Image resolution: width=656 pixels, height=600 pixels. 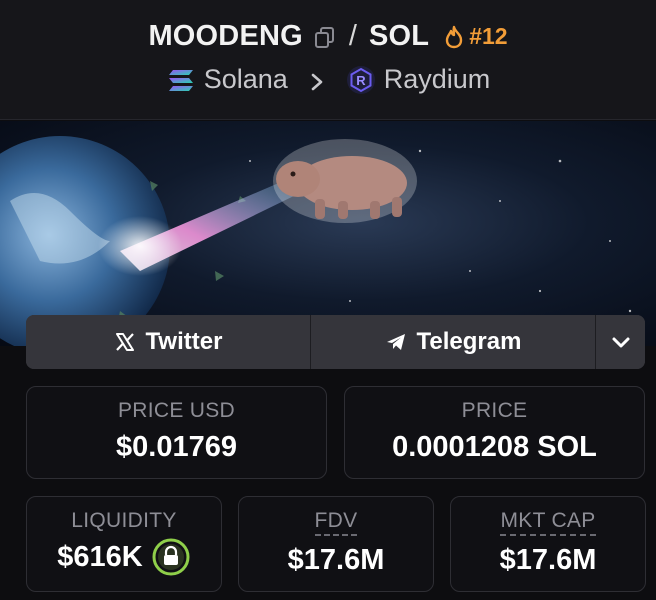 What do you see at coordinates (396, 342) in the screenshot?
I see `telegram-plane-icon` at bounding box center [396, 342].